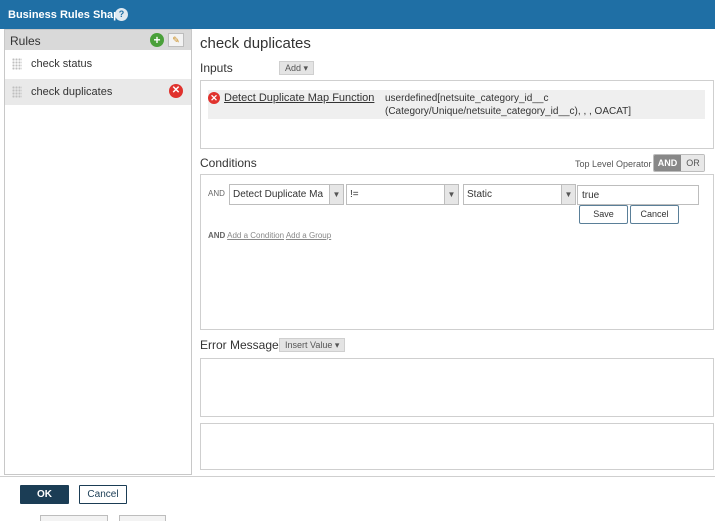 Image resolution: width=715 pixels, height=521 pixels. What do you see at coordinates (67, 15) in the screenshot?
I see `dialog-title: Business Rules Shape` at bounding box center [67, 15].